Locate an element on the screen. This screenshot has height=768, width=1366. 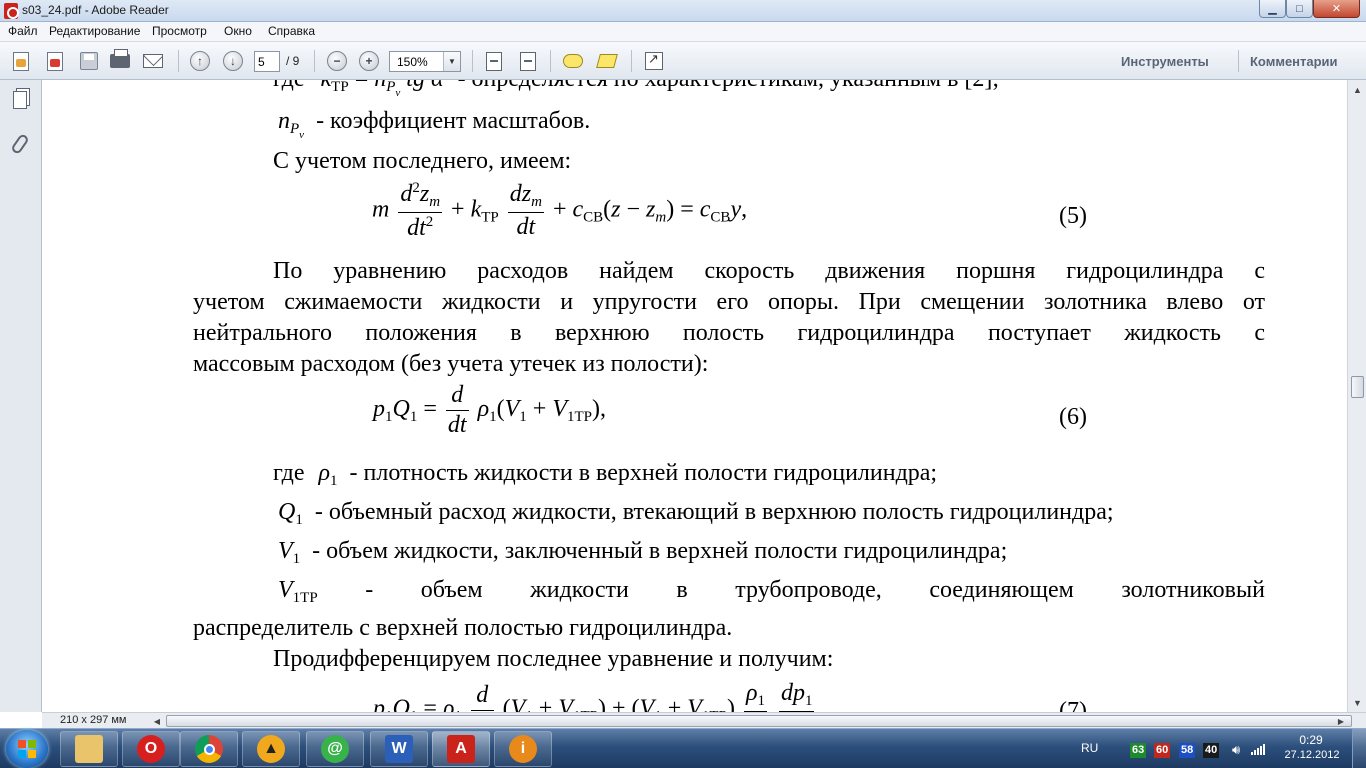
read-mode-button is located at coordinates (654, 61).